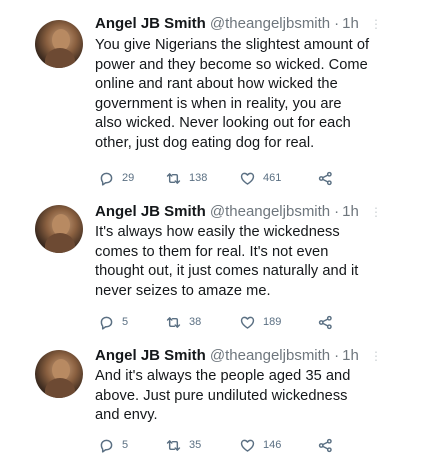 This screenshot has height=465, width=428. Describe the element at coordinates (260, 445) in the screenshot. I see `like-button: 146` at that location.